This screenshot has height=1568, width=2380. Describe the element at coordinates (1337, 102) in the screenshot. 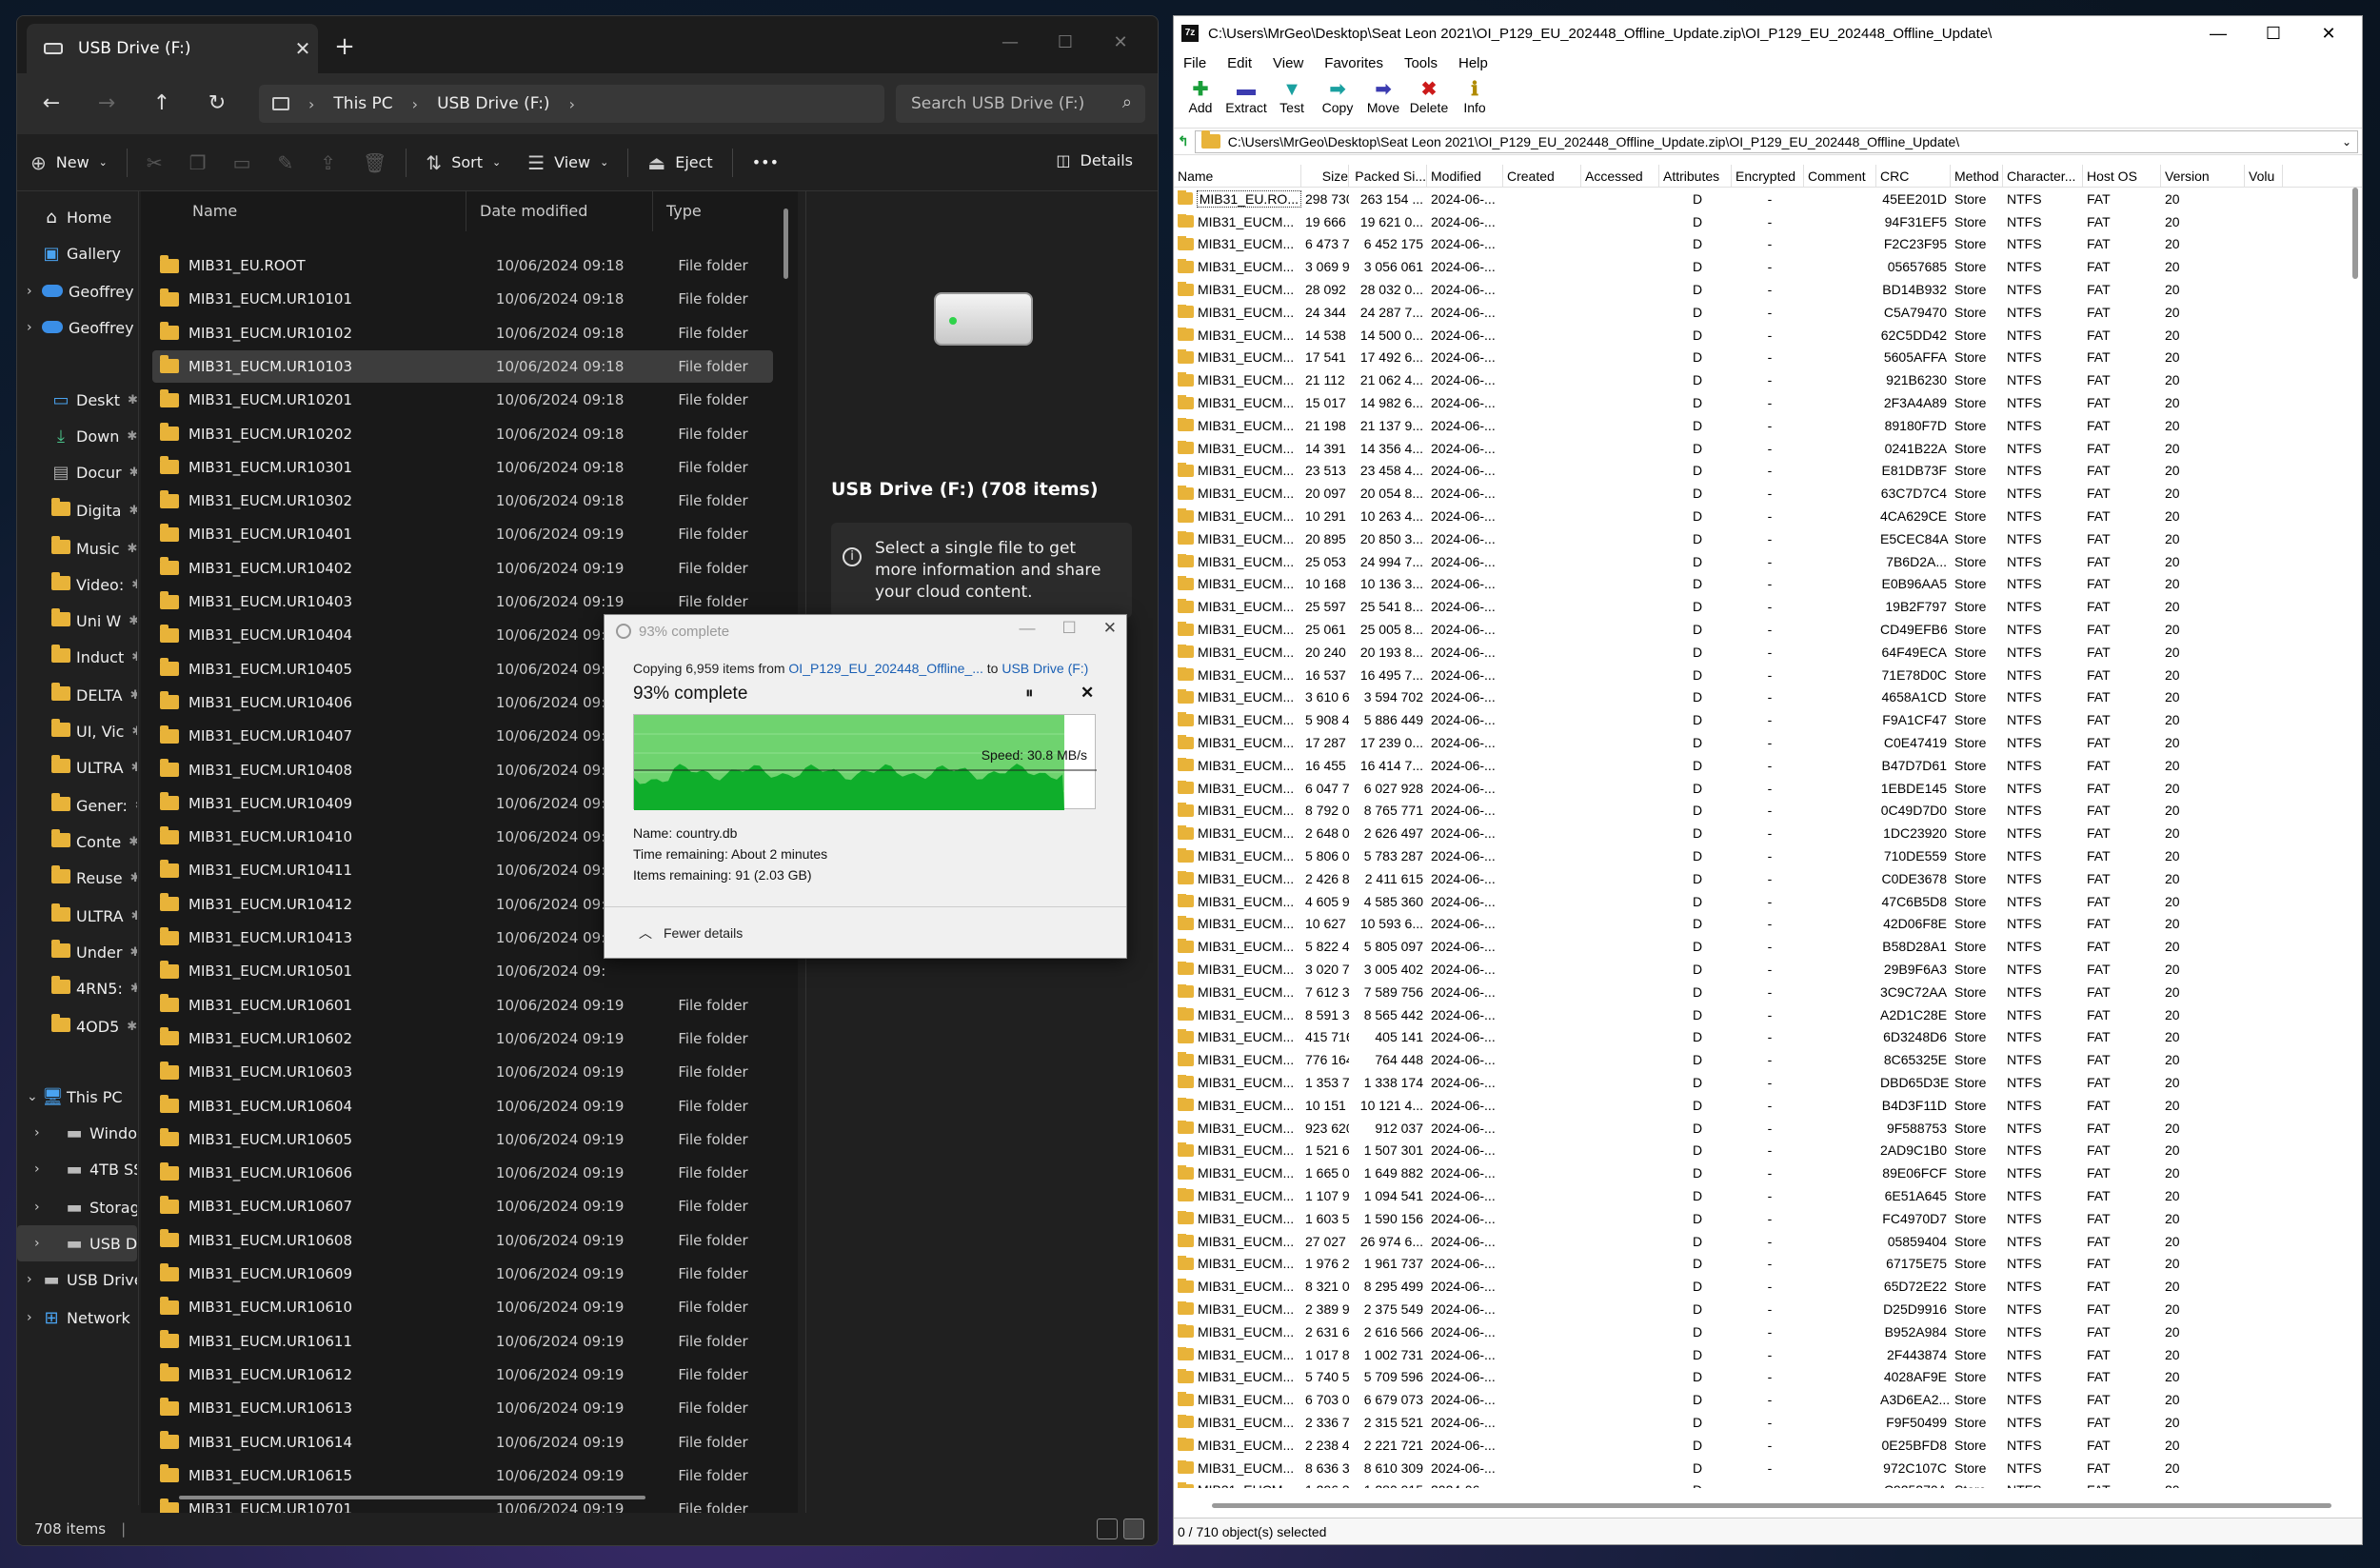

I see `copy-button: ➡ Copy` at that location.